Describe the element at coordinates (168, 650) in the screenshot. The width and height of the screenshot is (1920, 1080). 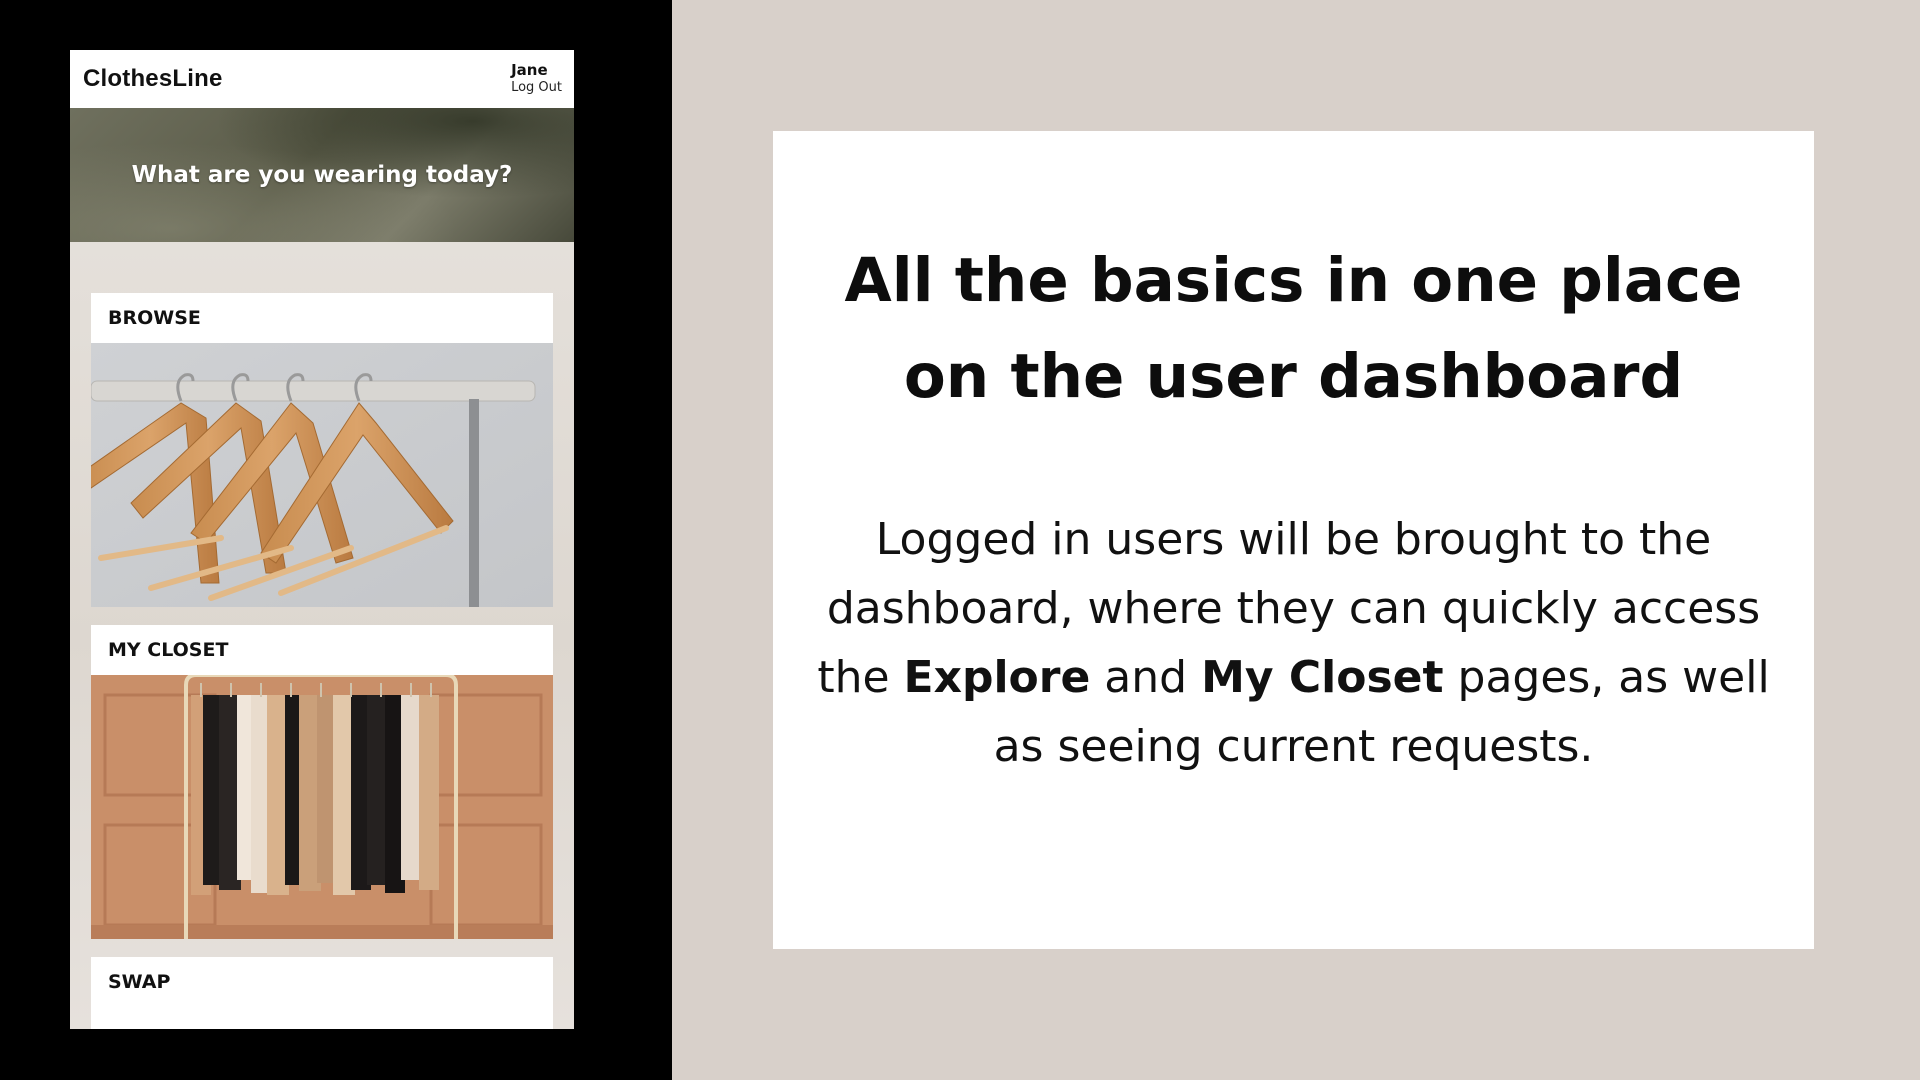
I see `my-closet-card-label: MY CLOSET` at that location.